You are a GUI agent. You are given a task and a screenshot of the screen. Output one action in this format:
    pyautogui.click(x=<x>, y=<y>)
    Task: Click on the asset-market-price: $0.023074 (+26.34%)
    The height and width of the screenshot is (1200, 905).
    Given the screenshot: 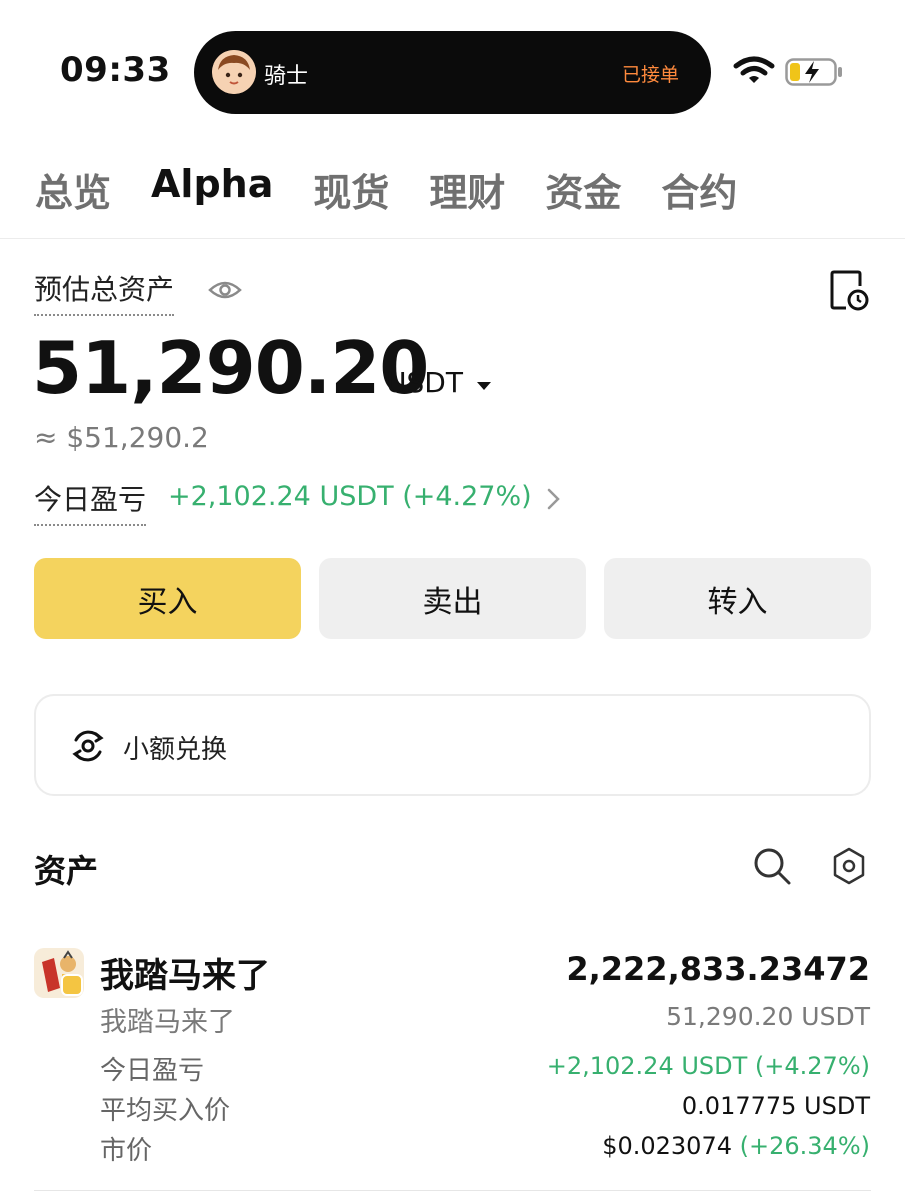 What is the action you would take?
    pyautogui.click(x=736, y=1146)
    